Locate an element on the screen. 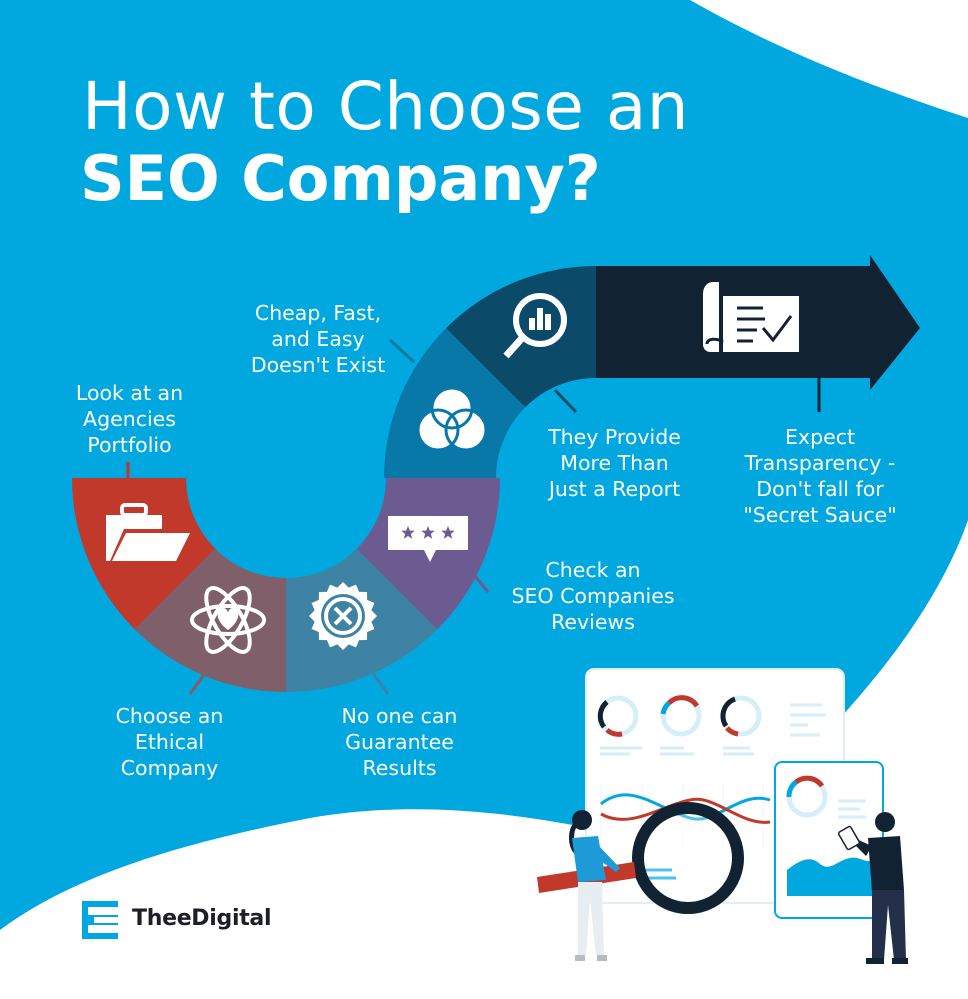 The image size is (968, 999). step-label-guarantee: No one can Guarantee Results is located at coordinates (399, 742).